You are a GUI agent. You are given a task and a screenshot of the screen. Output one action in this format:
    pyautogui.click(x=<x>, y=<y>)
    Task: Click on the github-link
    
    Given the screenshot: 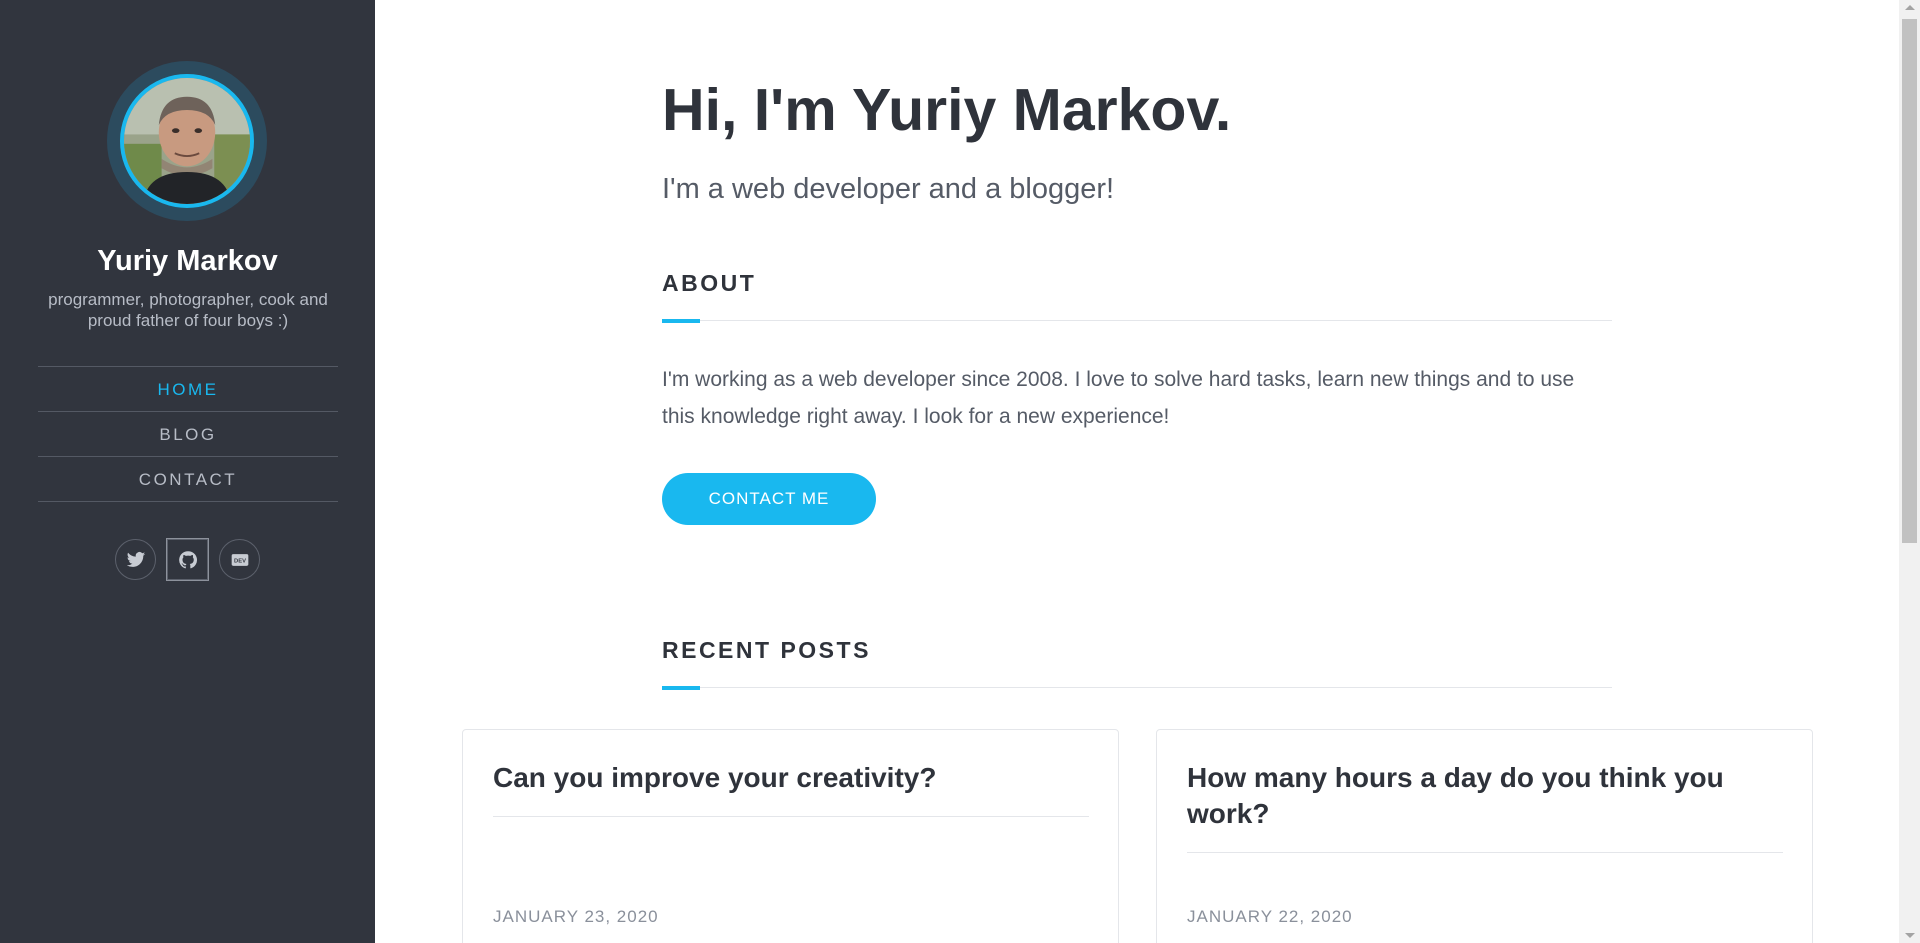 What is the action you would take?
    pyautogui.click(x=187, y=559)
    